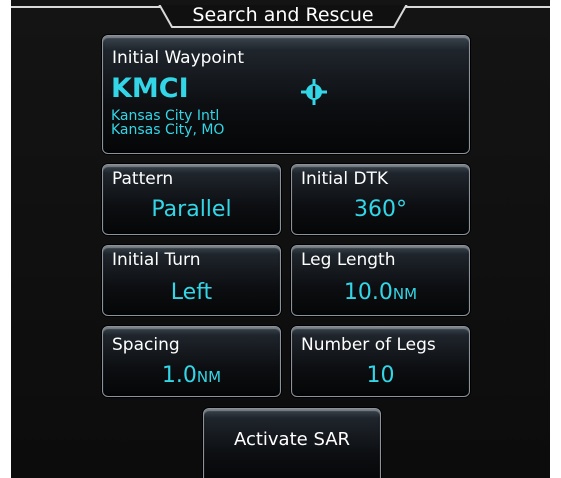 The height and width of the screenshot is (478, 561). I want to click on leg-length-button: Leg Length 10.0NM, so click(380, 280).